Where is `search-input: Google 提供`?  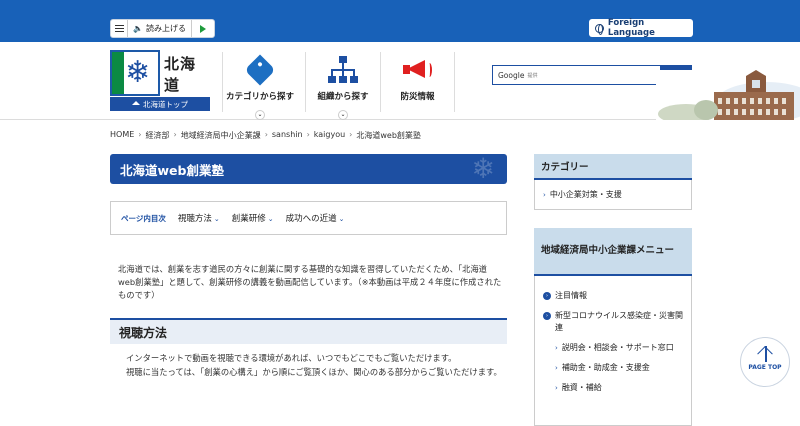
search-input: Google 提供 is located at coordinates (576, 75).